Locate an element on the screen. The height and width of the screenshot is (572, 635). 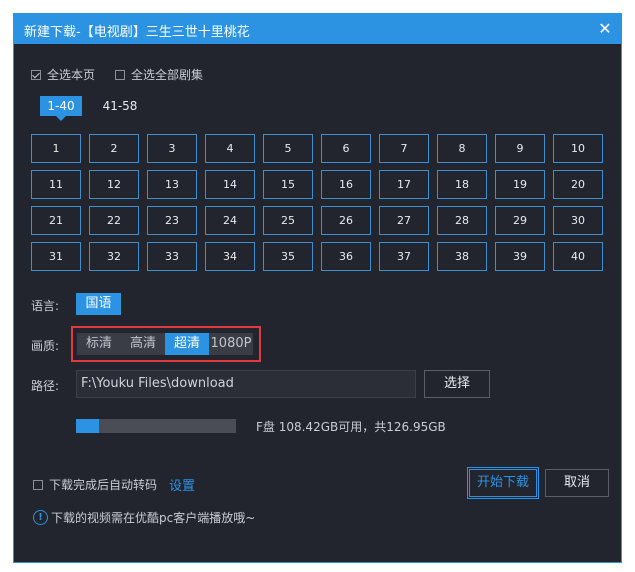
episode-button: 8 is located at coordinates (462, 148).